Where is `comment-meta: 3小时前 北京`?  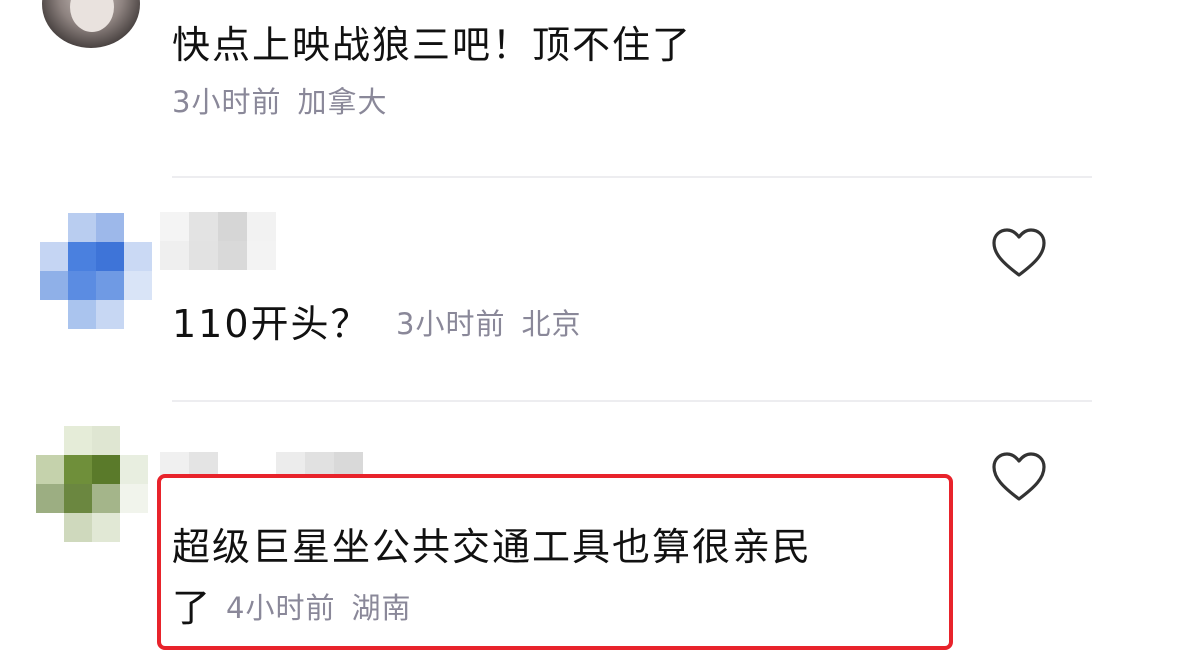 comment-meta: 3小时前 北京 is located at coordinates (488, 324).